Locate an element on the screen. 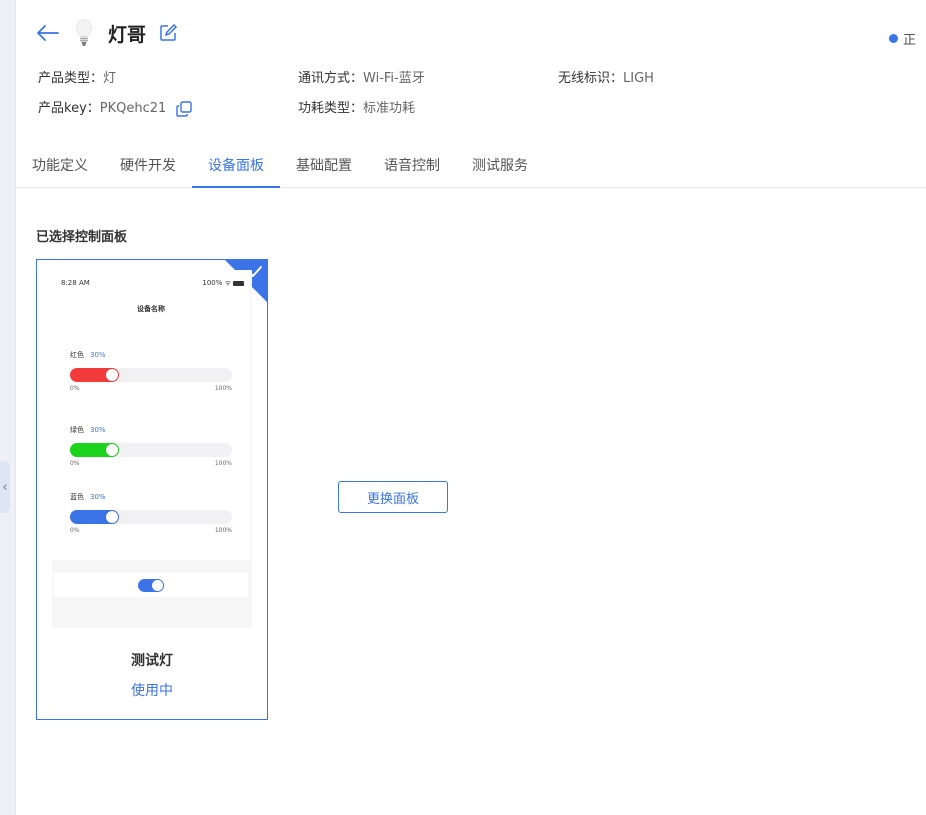  copy-icon is located at coordinates (184, 108).